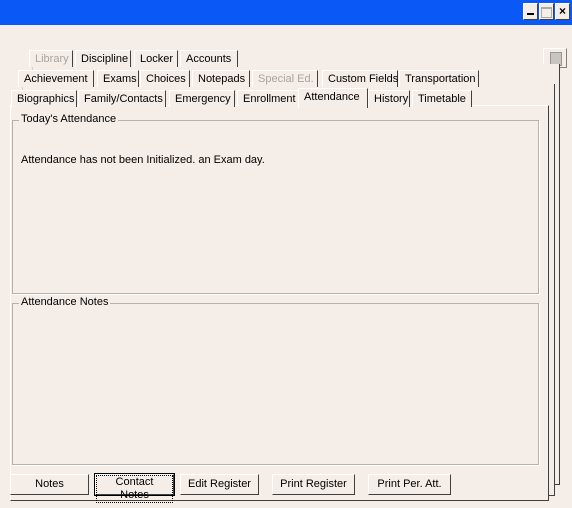 This screenshot has width=572, height=508. I want to click on maximize-icon, so click(546, 12).